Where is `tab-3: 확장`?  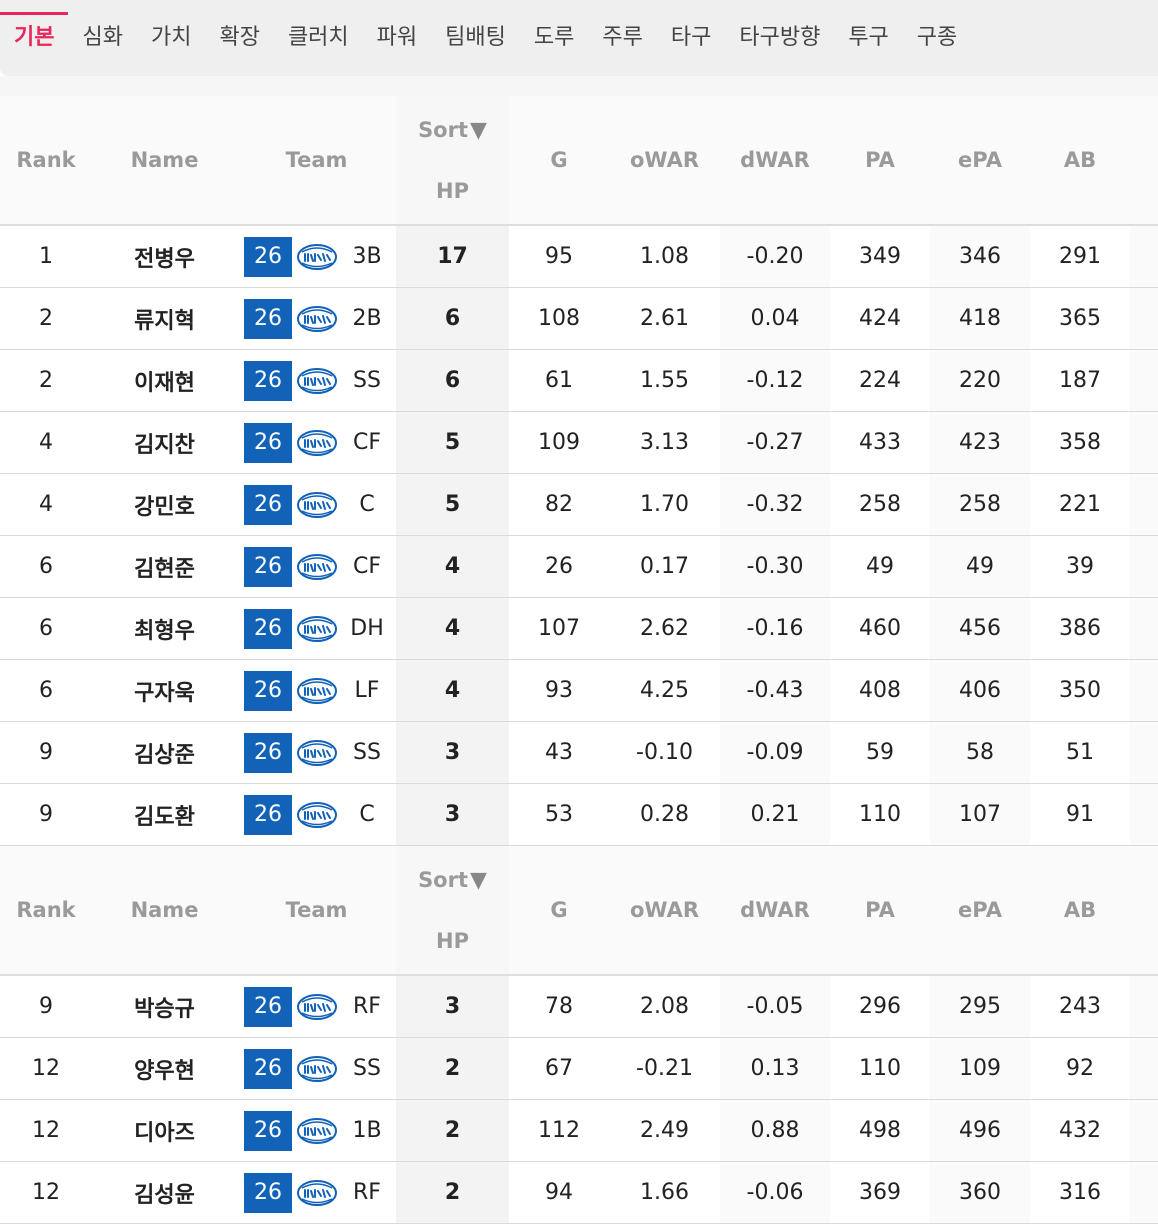 tab-3: 확장 is located at coordinates (239, 38).